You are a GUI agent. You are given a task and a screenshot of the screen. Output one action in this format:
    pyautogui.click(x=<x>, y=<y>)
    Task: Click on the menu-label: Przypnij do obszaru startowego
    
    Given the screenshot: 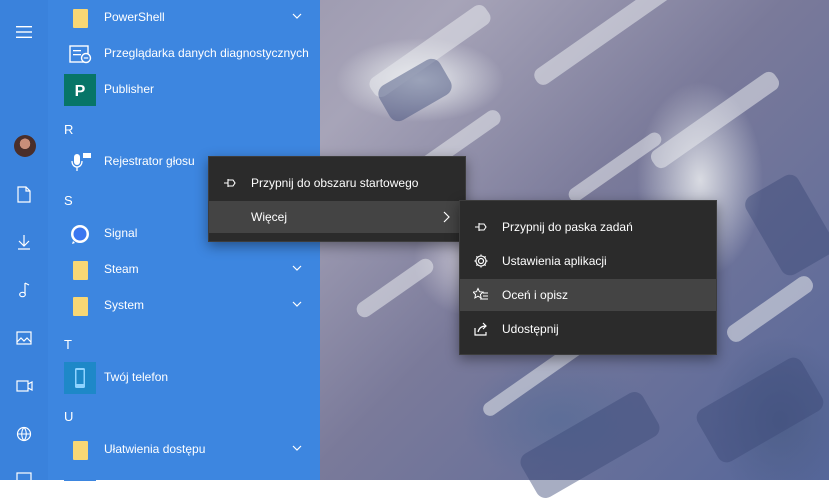 What is the action you would take?
    pyautogui.click(x=335, y=183)
    